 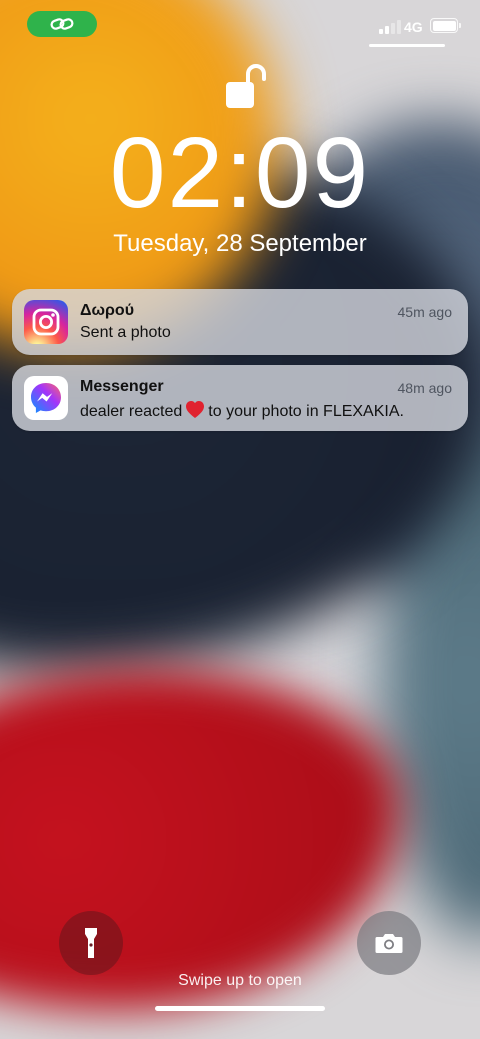 What do you see at coordinates (240, 322) in the screenshot?
I see `notification-instagram: Δωρού 45m ago Sent a photo` at bounding box center [240, 322].